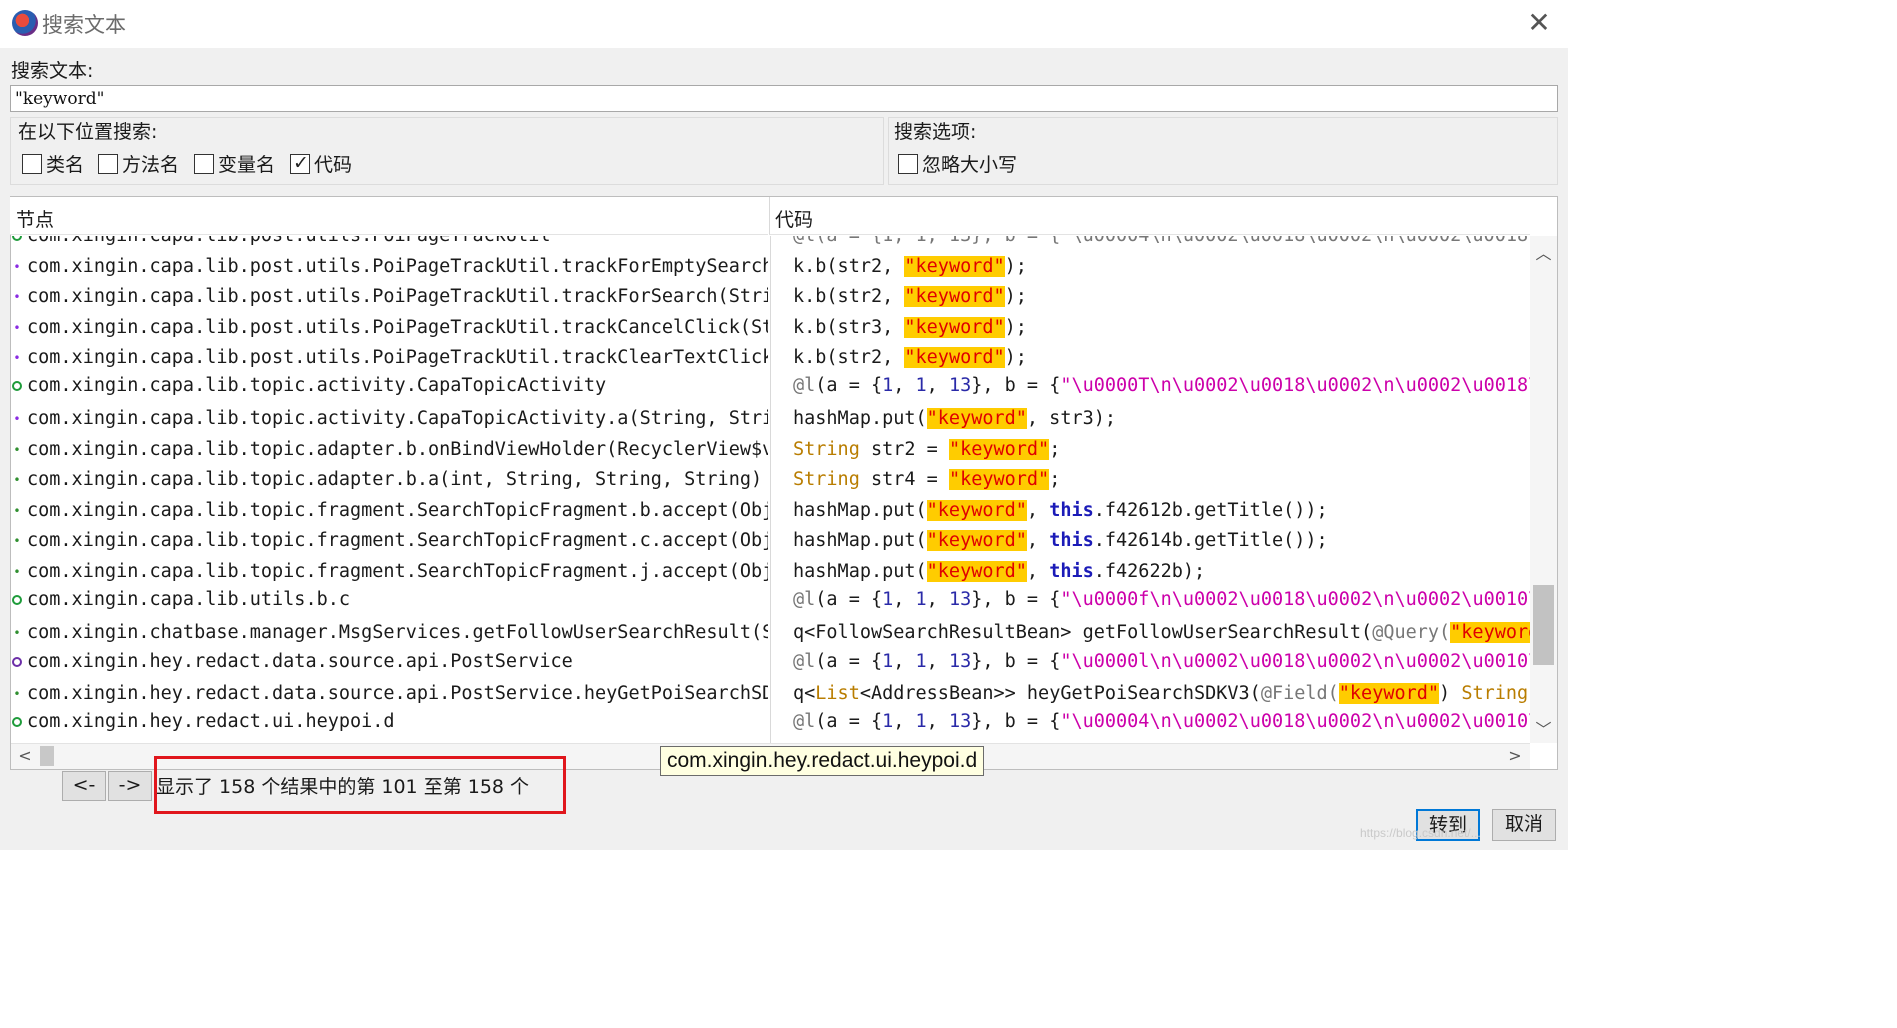  Describe the element at coordinates (988, 571) in the screenshot. I see `result-row-code: hashMap.put("keyword", this.f42622b);` at that location.